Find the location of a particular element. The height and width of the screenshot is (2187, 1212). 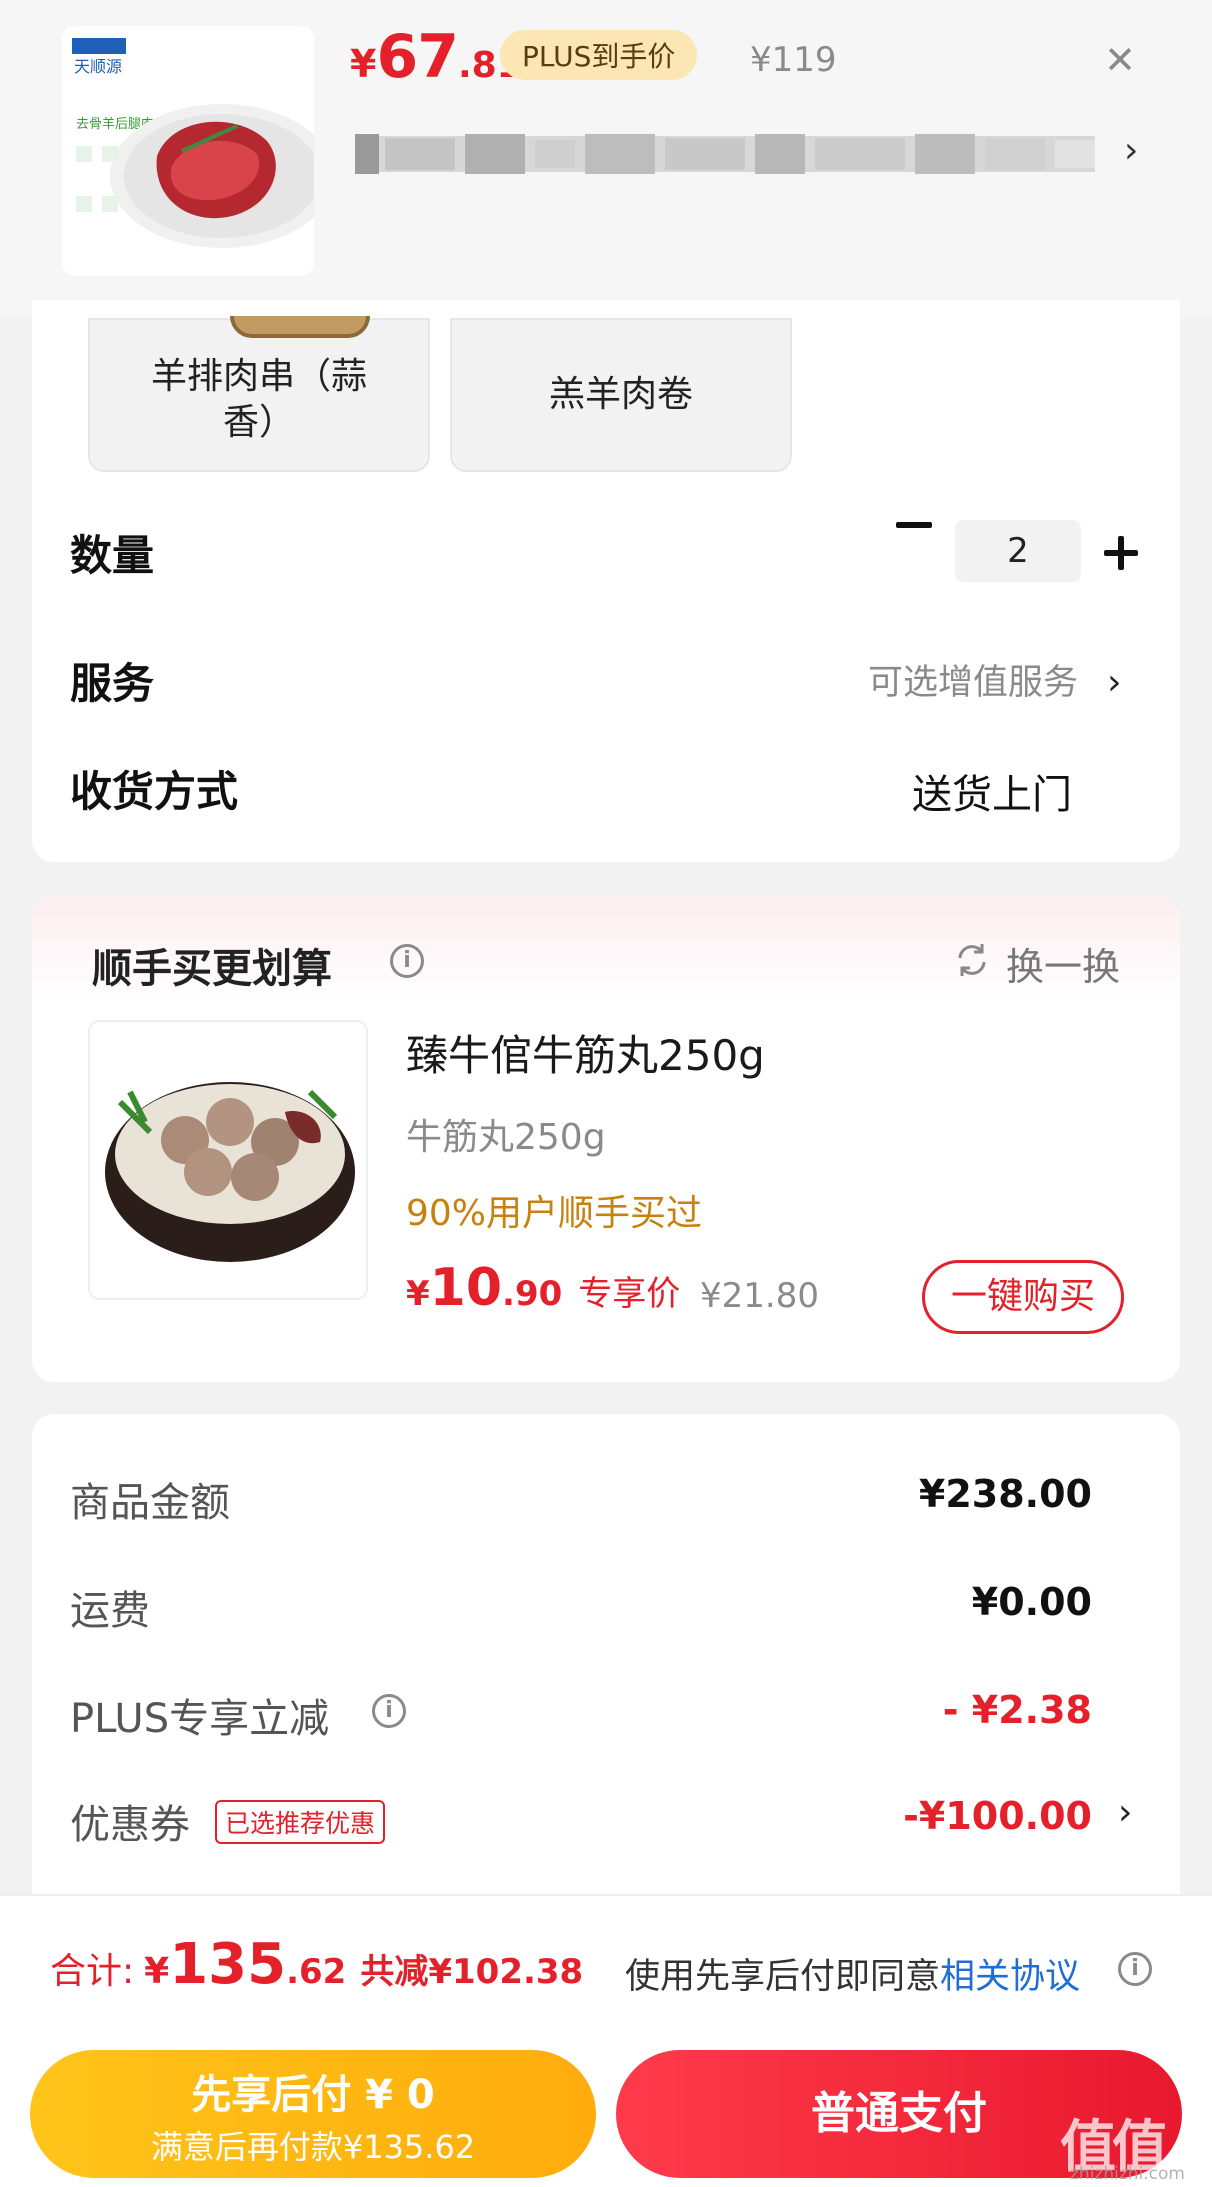

brand-logo-text: 天顺源 is located at coordinates (98, 66).